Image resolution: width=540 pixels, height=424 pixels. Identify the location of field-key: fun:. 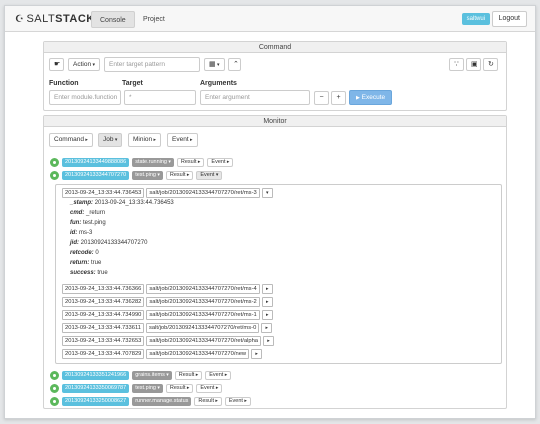
(76, 223).